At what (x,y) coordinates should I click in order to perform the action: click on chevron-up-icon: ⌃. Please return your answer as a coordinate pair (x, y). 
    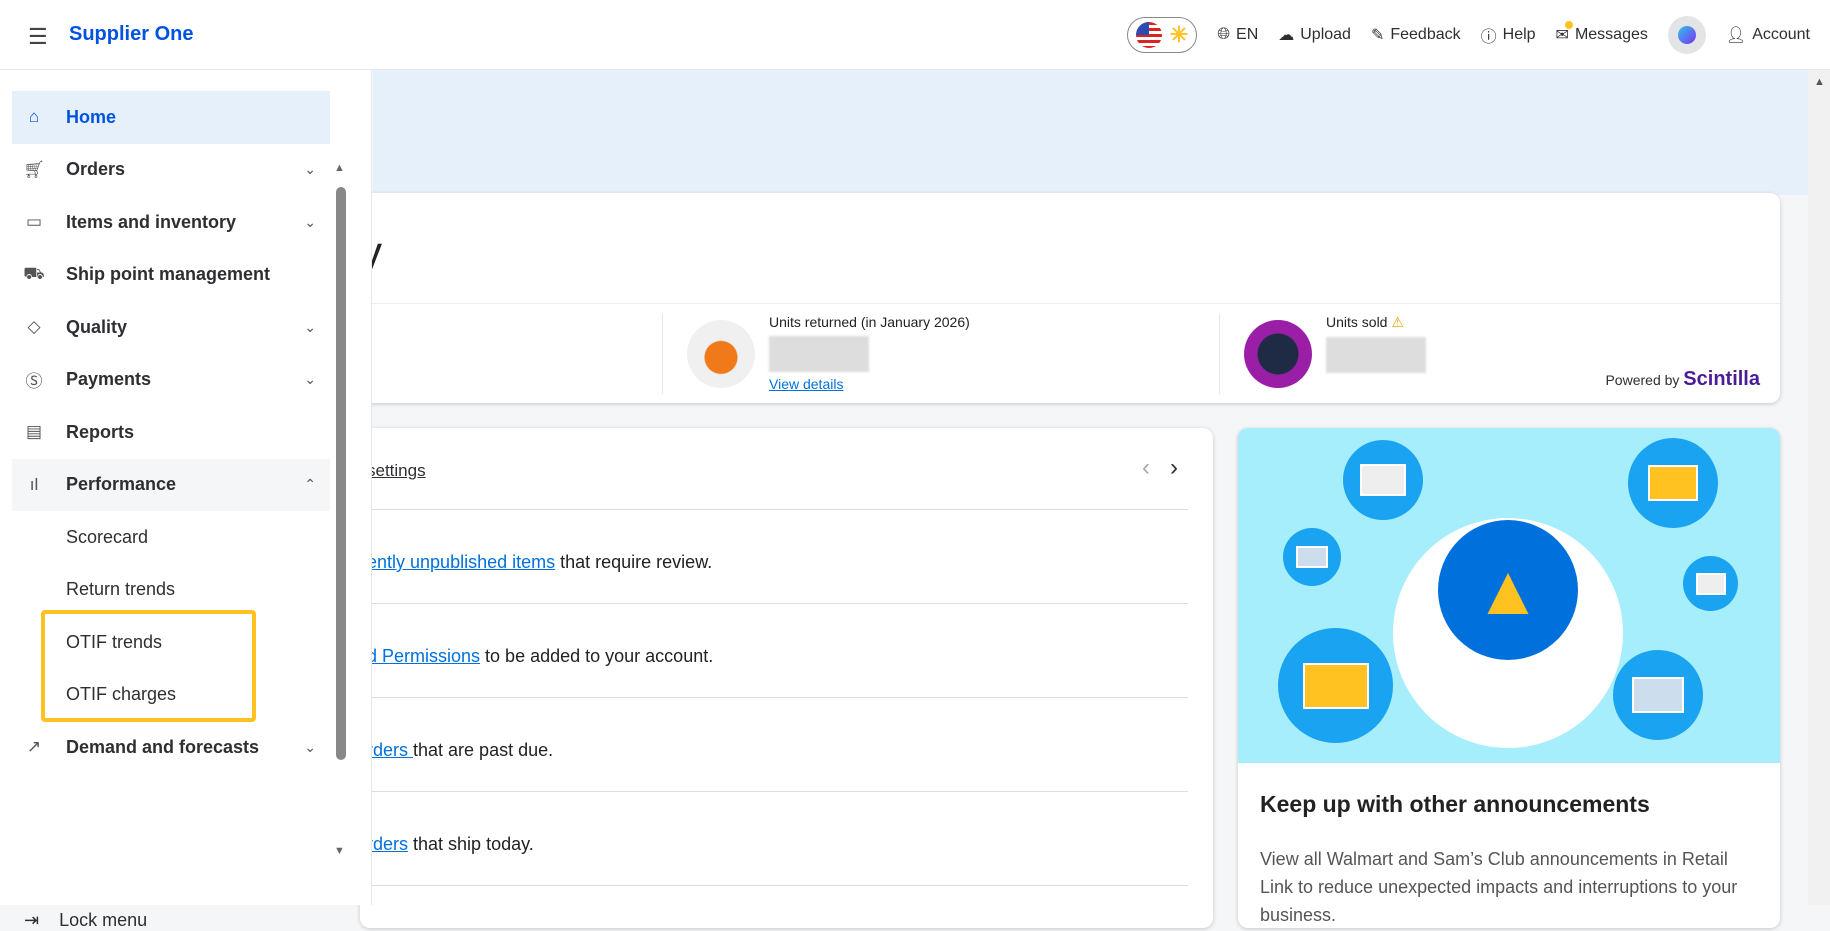
    Looking at the image, I should click on (310, 484).